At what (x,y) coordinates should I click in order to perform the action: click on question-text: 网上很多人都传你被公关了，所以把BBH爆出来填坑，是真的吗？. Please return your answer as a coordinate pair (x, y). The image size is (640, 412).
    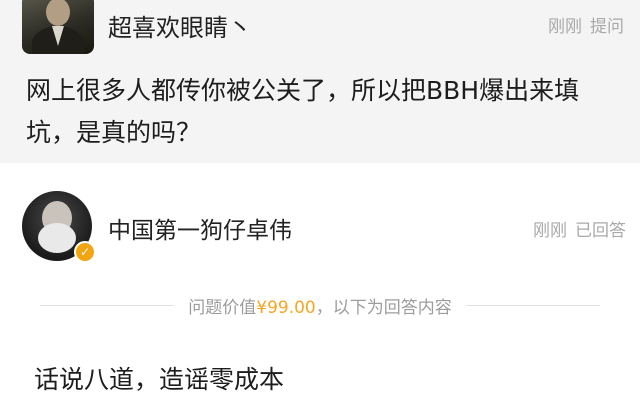
    Looking at the image, I should click on (303, 111).